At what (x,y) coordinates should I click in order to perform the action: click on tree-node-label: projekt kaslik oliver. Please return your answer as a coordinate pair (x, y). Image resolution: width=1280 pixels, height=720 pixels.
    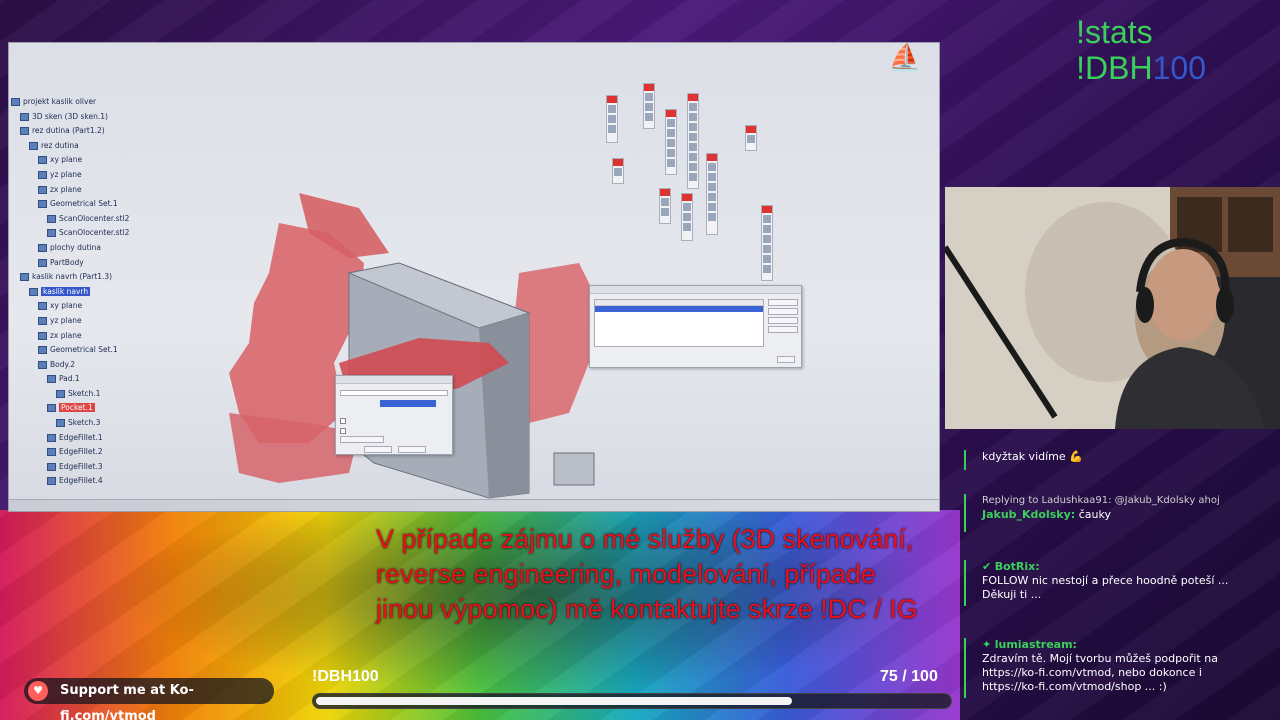
    Looking at the image, I should click on (60, 101).